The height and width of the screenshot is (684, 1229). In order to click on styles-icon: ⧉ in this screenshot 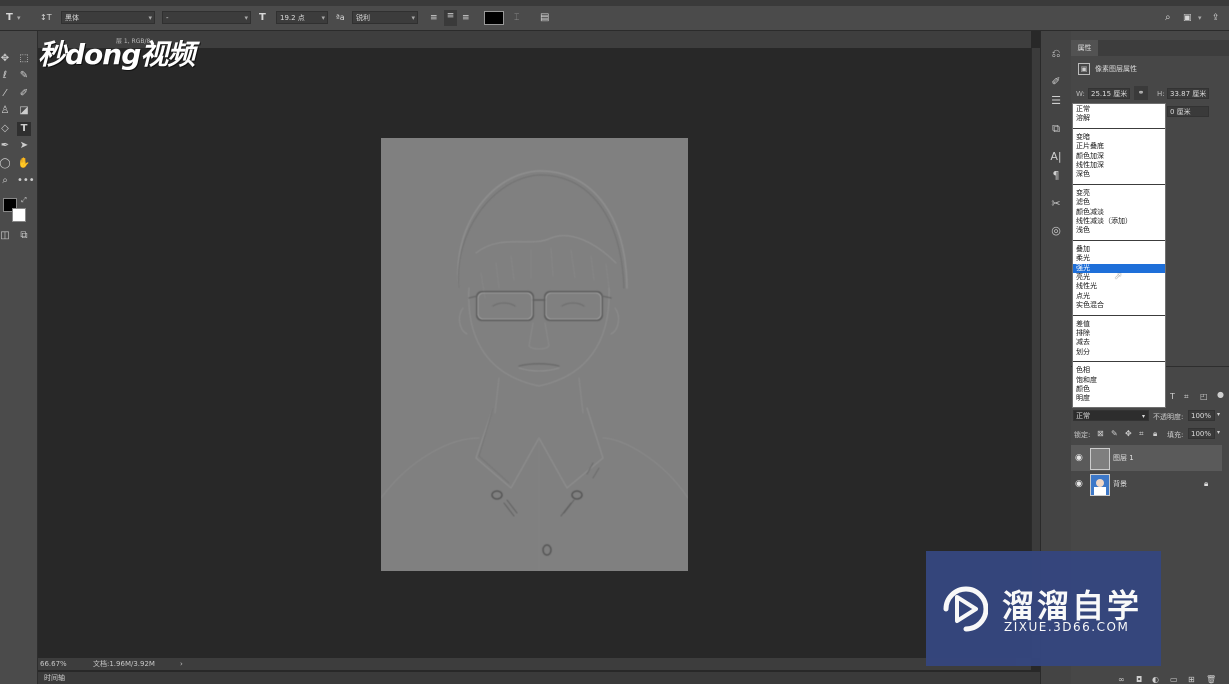, I will do `click(1056, 129)`.